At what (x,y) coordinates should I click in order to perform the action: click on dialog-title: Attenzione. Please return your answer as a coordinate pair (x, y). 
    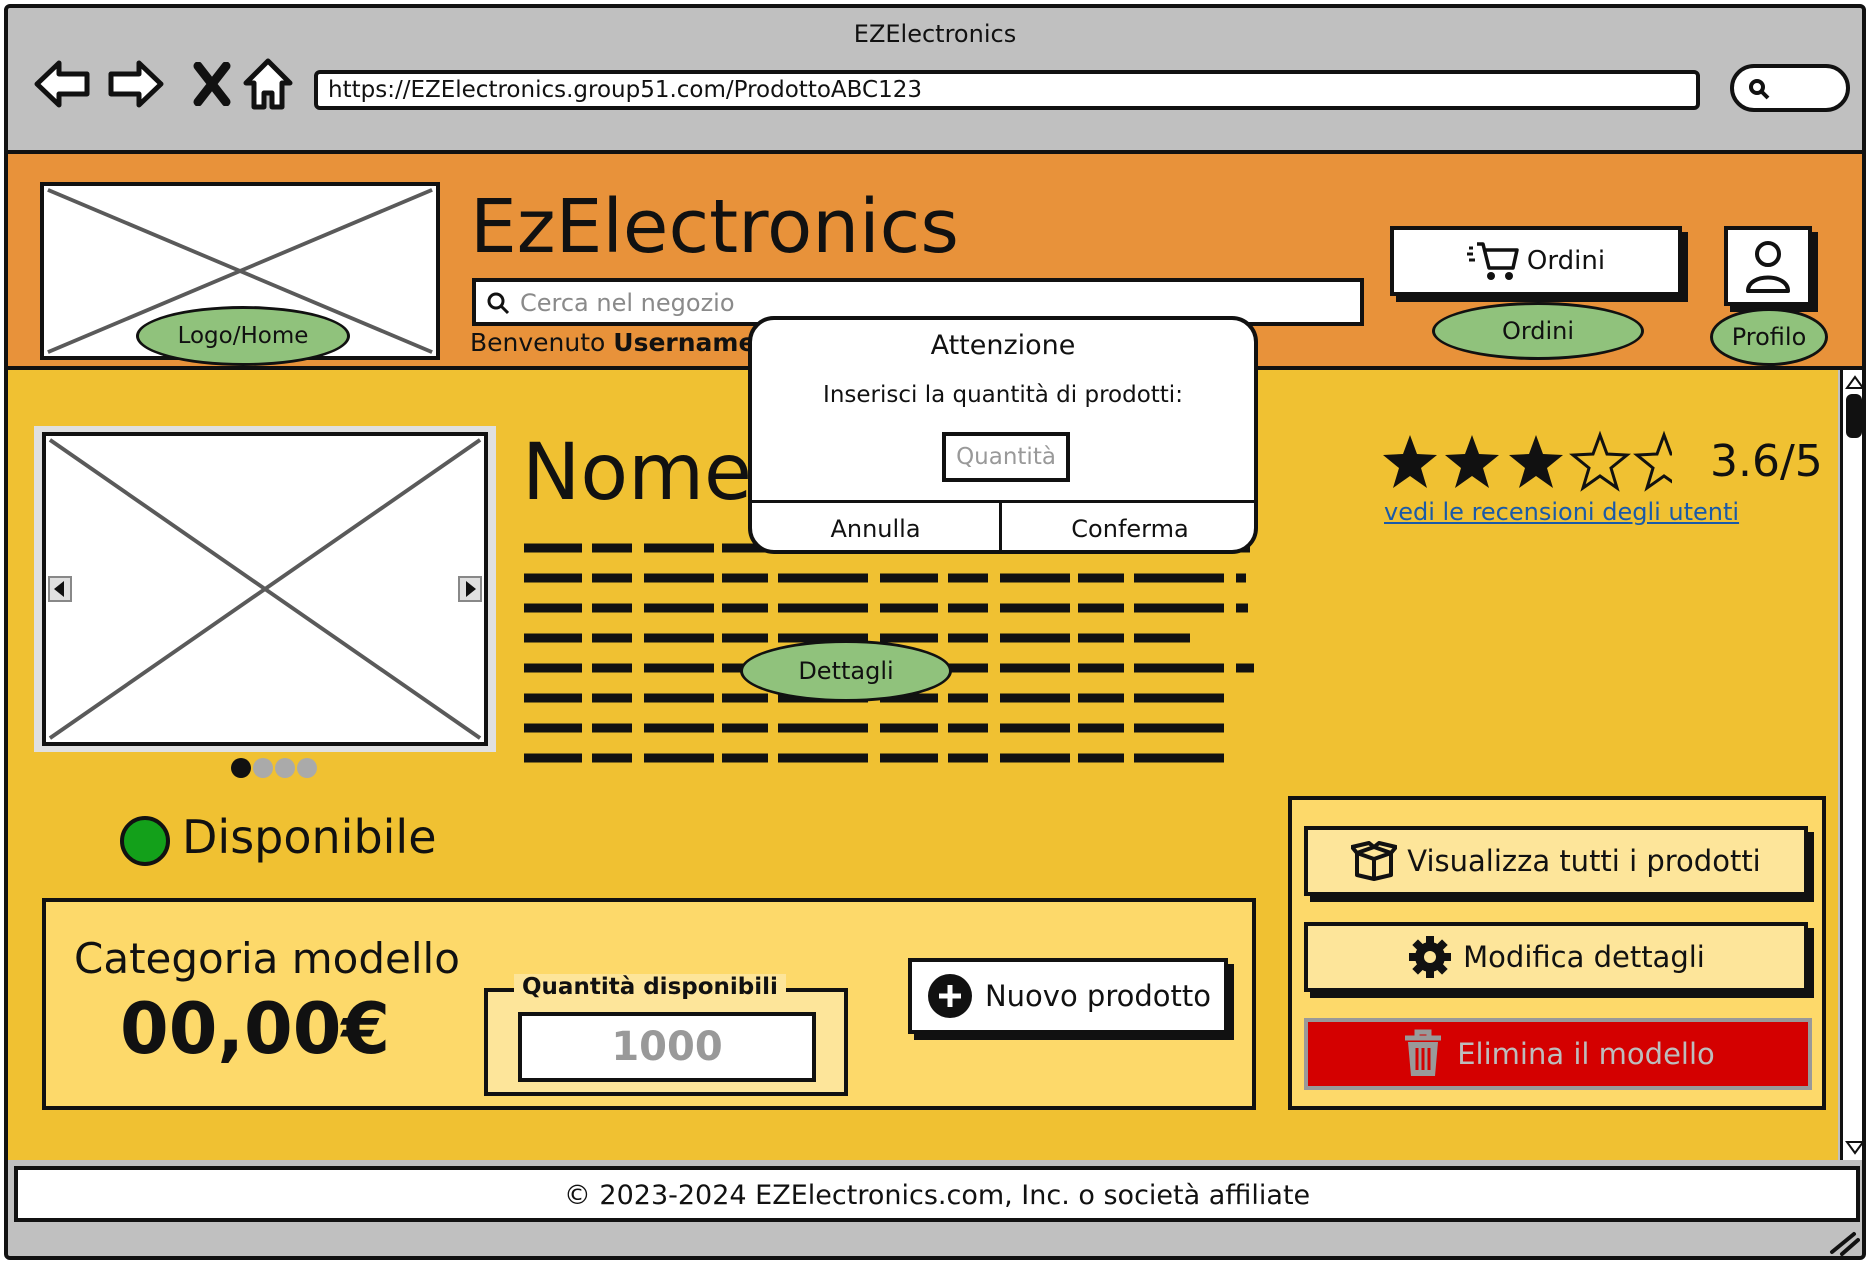
    Looking at the image, I should click on (1003, 345).